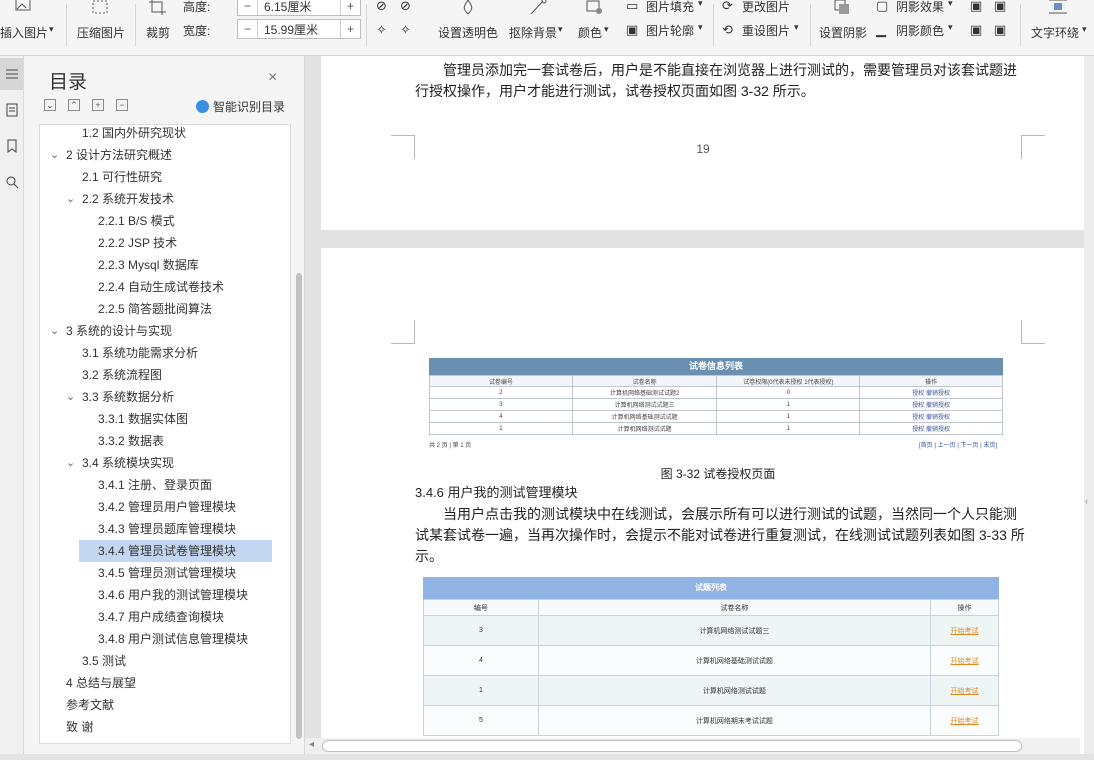 The height and width of the screenshot is (760, 1094). I want to click on reset-image-button: ⟲ 重设图片 ▾, so click(762, 31).